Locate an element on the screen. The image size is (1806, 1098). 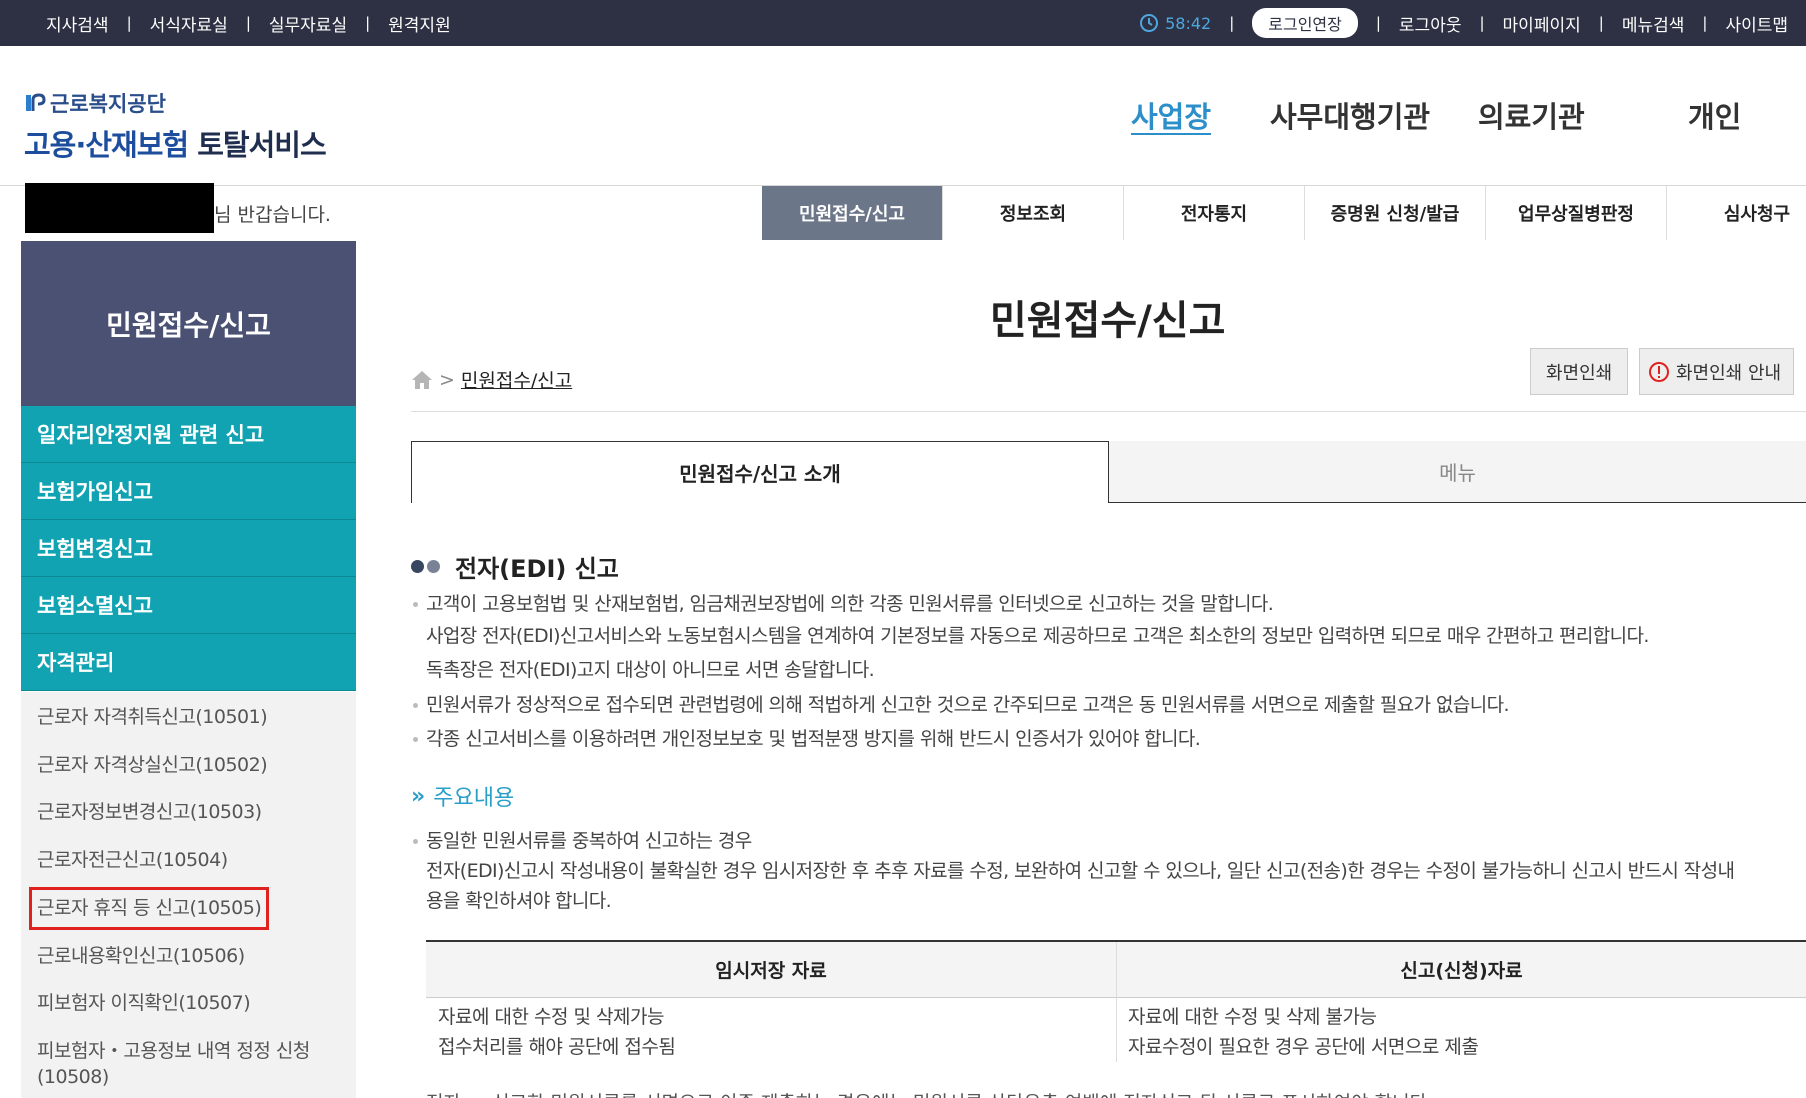
section-title: 전자(EDI) 신고 is located at coordinates (515, 566).